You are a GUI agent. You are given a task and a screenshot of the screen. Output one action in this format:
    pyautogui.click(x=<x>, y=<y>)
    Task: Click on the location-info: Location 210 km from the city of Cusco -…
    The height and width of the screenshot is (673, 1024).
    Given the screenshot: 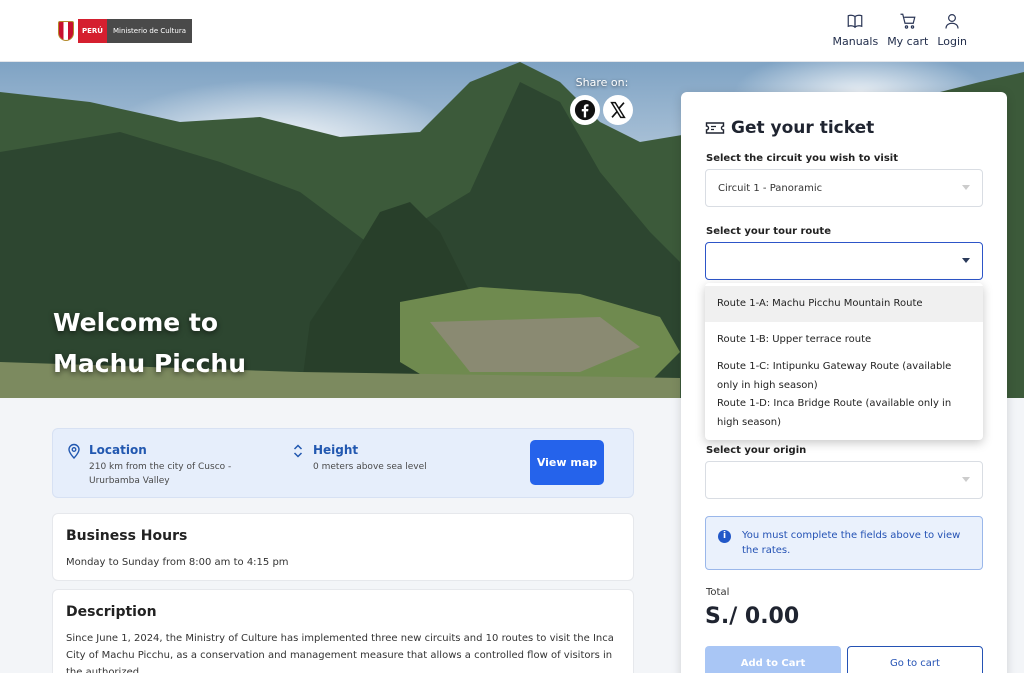 What is the action you would take?
    pyautogui.click(x=168, y=465)
    